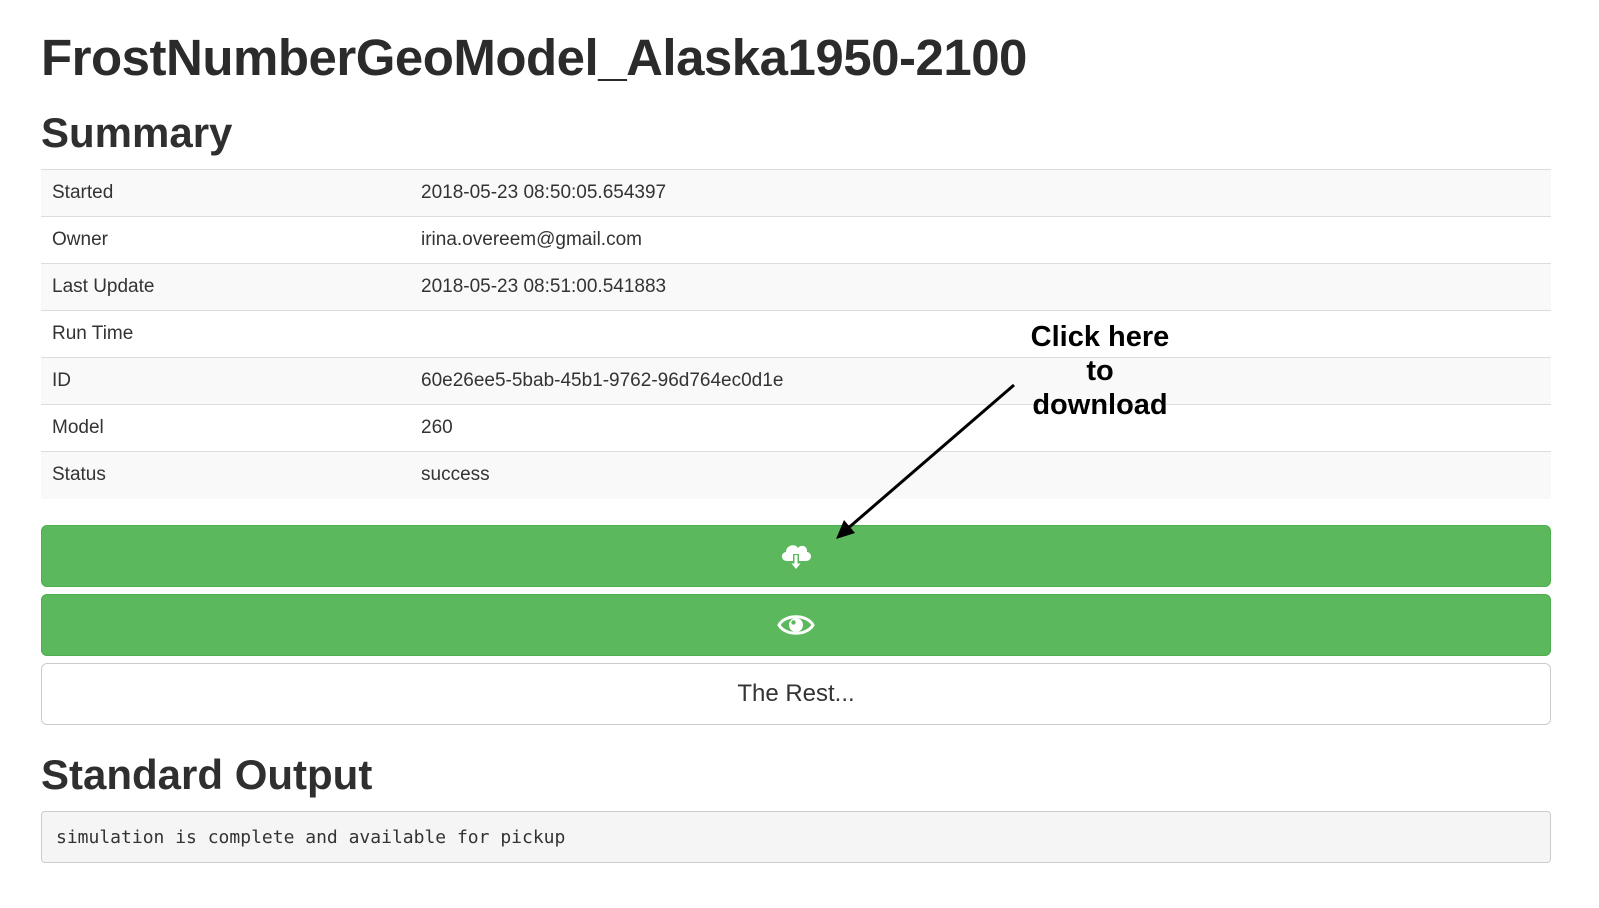  What do you see at coordinates (796, 428) in the screenshot?
I see `table-row: Model 260` at bounding box center [796, 428].